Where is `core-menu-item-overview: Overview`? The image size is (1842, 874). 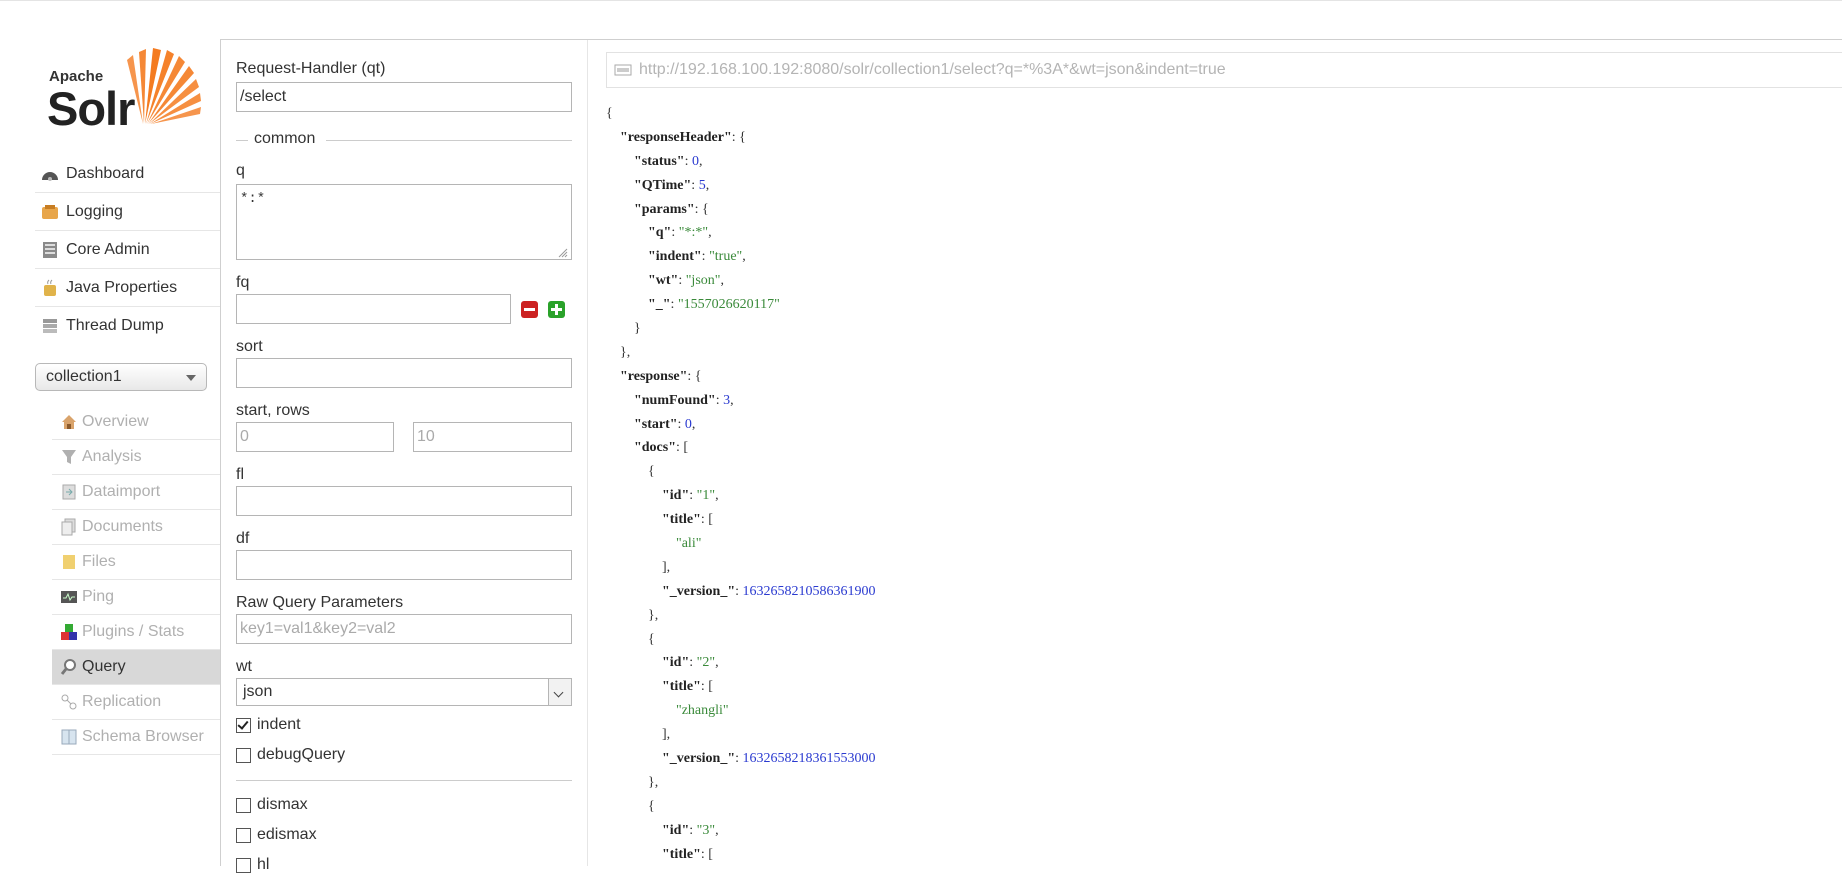 core-menu-item-overview: Overview is located at coordinates (136, 422).